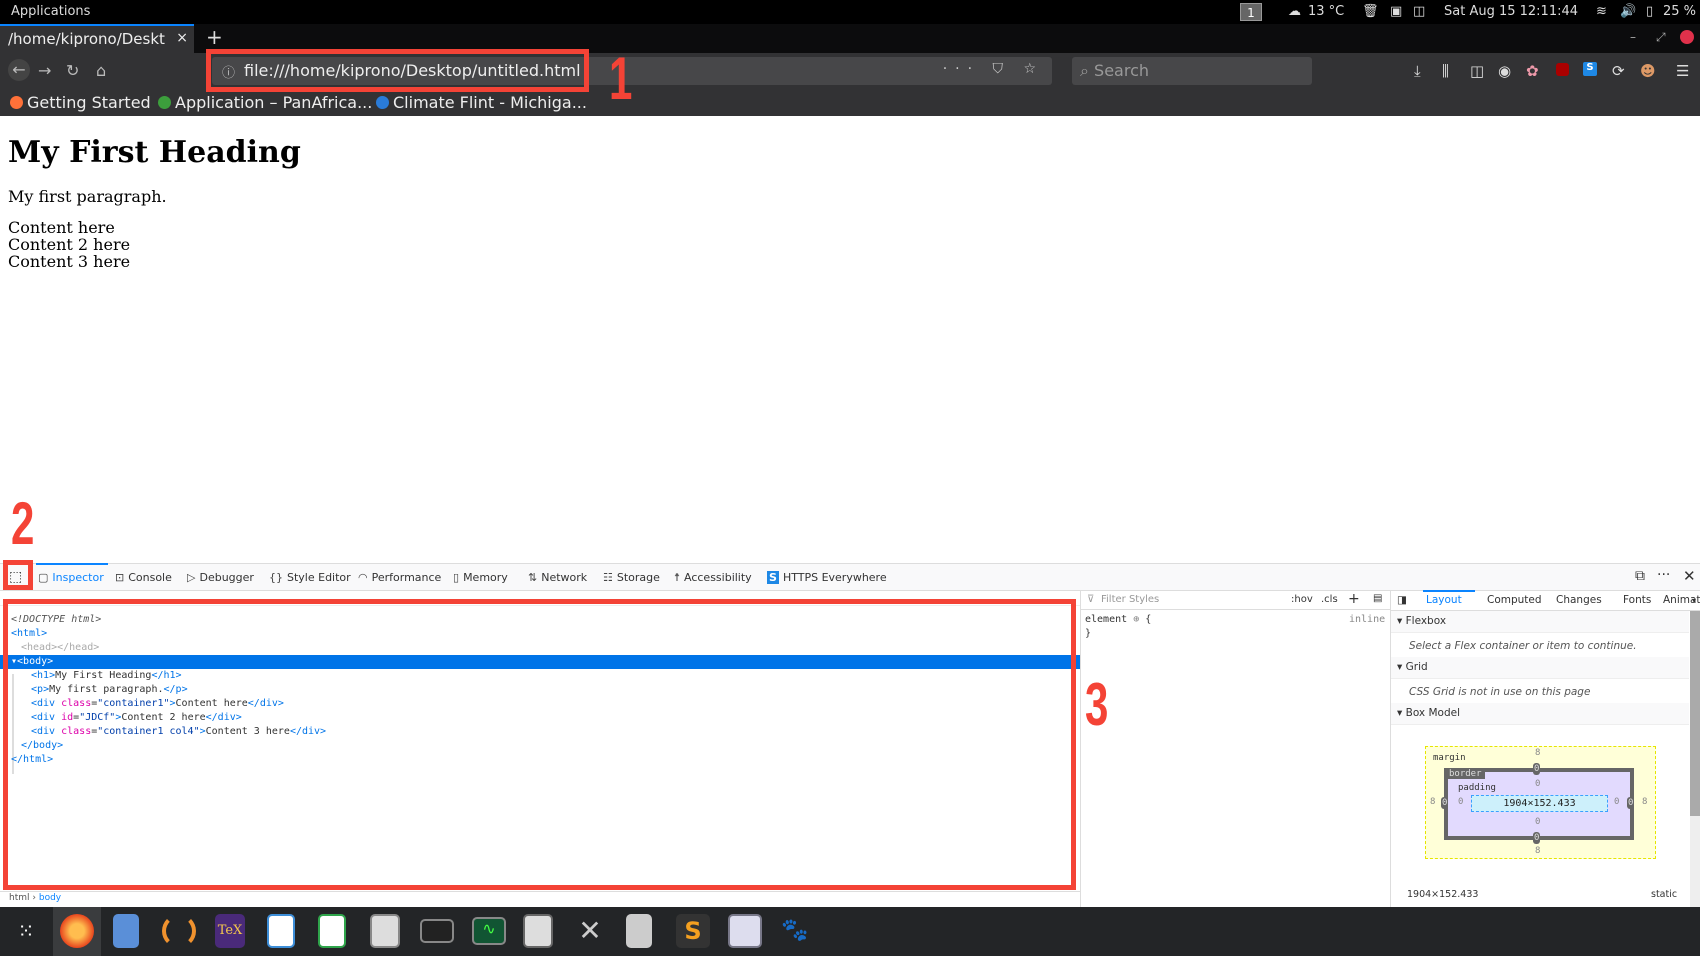 The width and height of the screenshot is (1700, 956). I want to click on battery-icon: ▯, so click(1649, 11).